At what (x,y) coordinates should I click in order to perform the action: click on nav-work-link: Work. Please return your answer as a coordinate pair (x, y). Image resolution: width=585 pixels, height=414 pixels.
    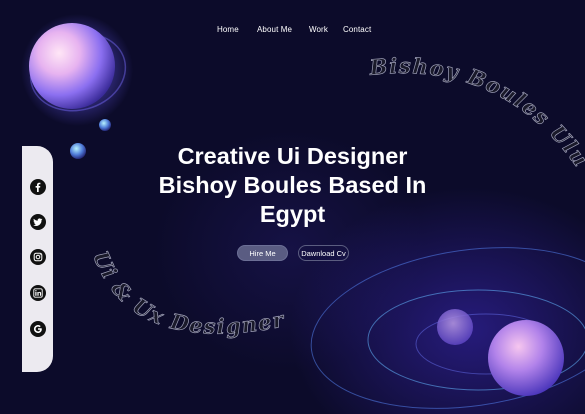
    Looking at the image, I should click on (318, 29).